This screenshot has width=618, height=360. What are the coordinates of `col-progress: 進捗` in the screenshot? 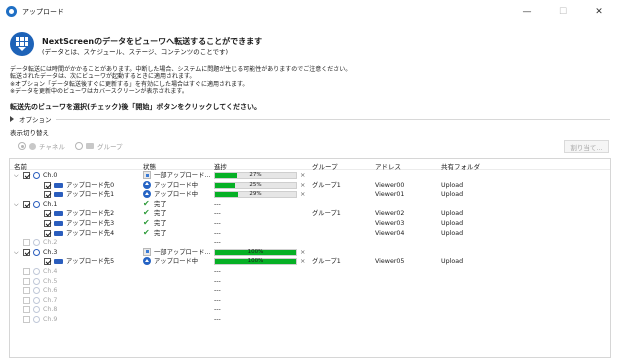 It's located at (220, 166).